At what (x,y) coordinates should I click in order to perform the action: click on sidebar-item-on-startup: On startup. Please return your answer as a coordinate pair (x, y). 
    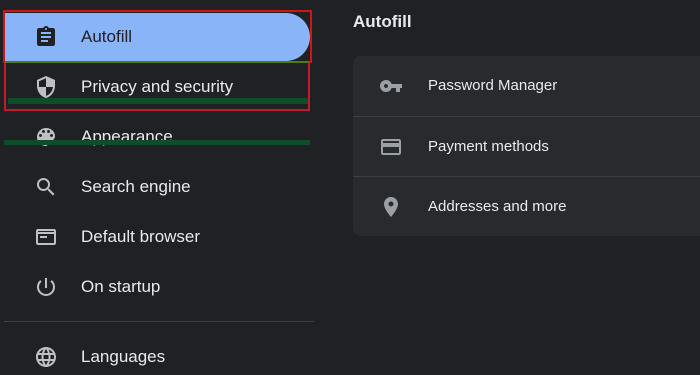
    Looking at the image, I should click on (157, 287).